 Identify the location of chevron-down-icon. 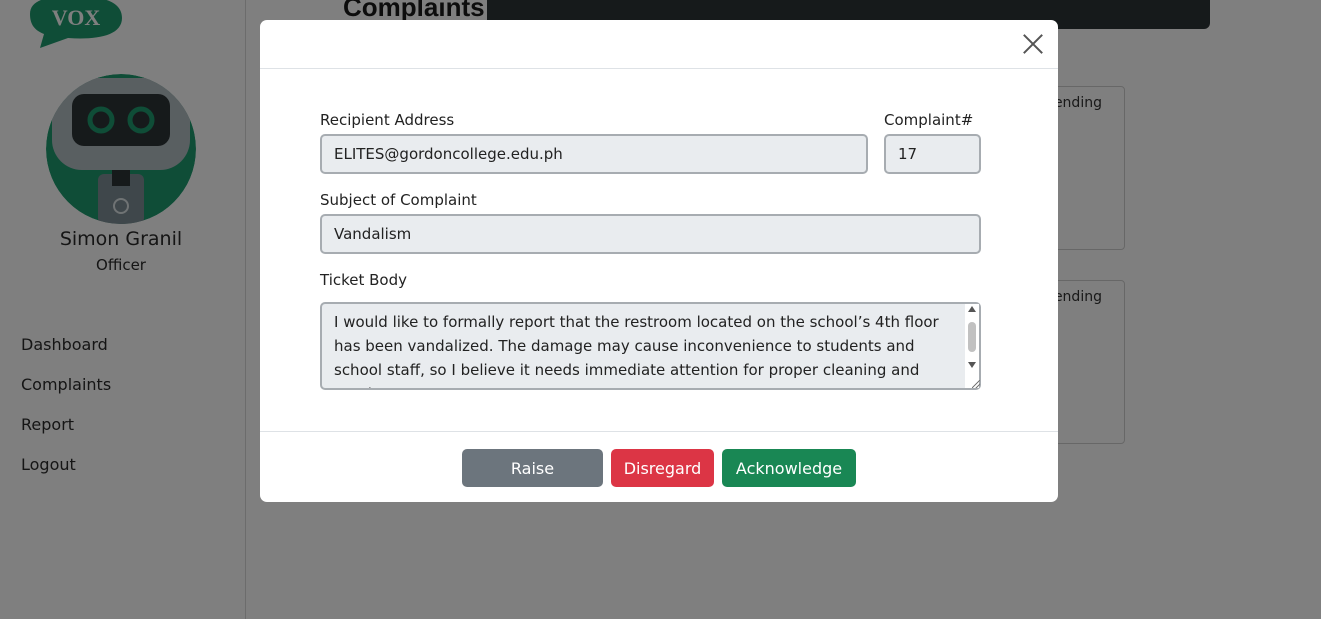
(972, 365).